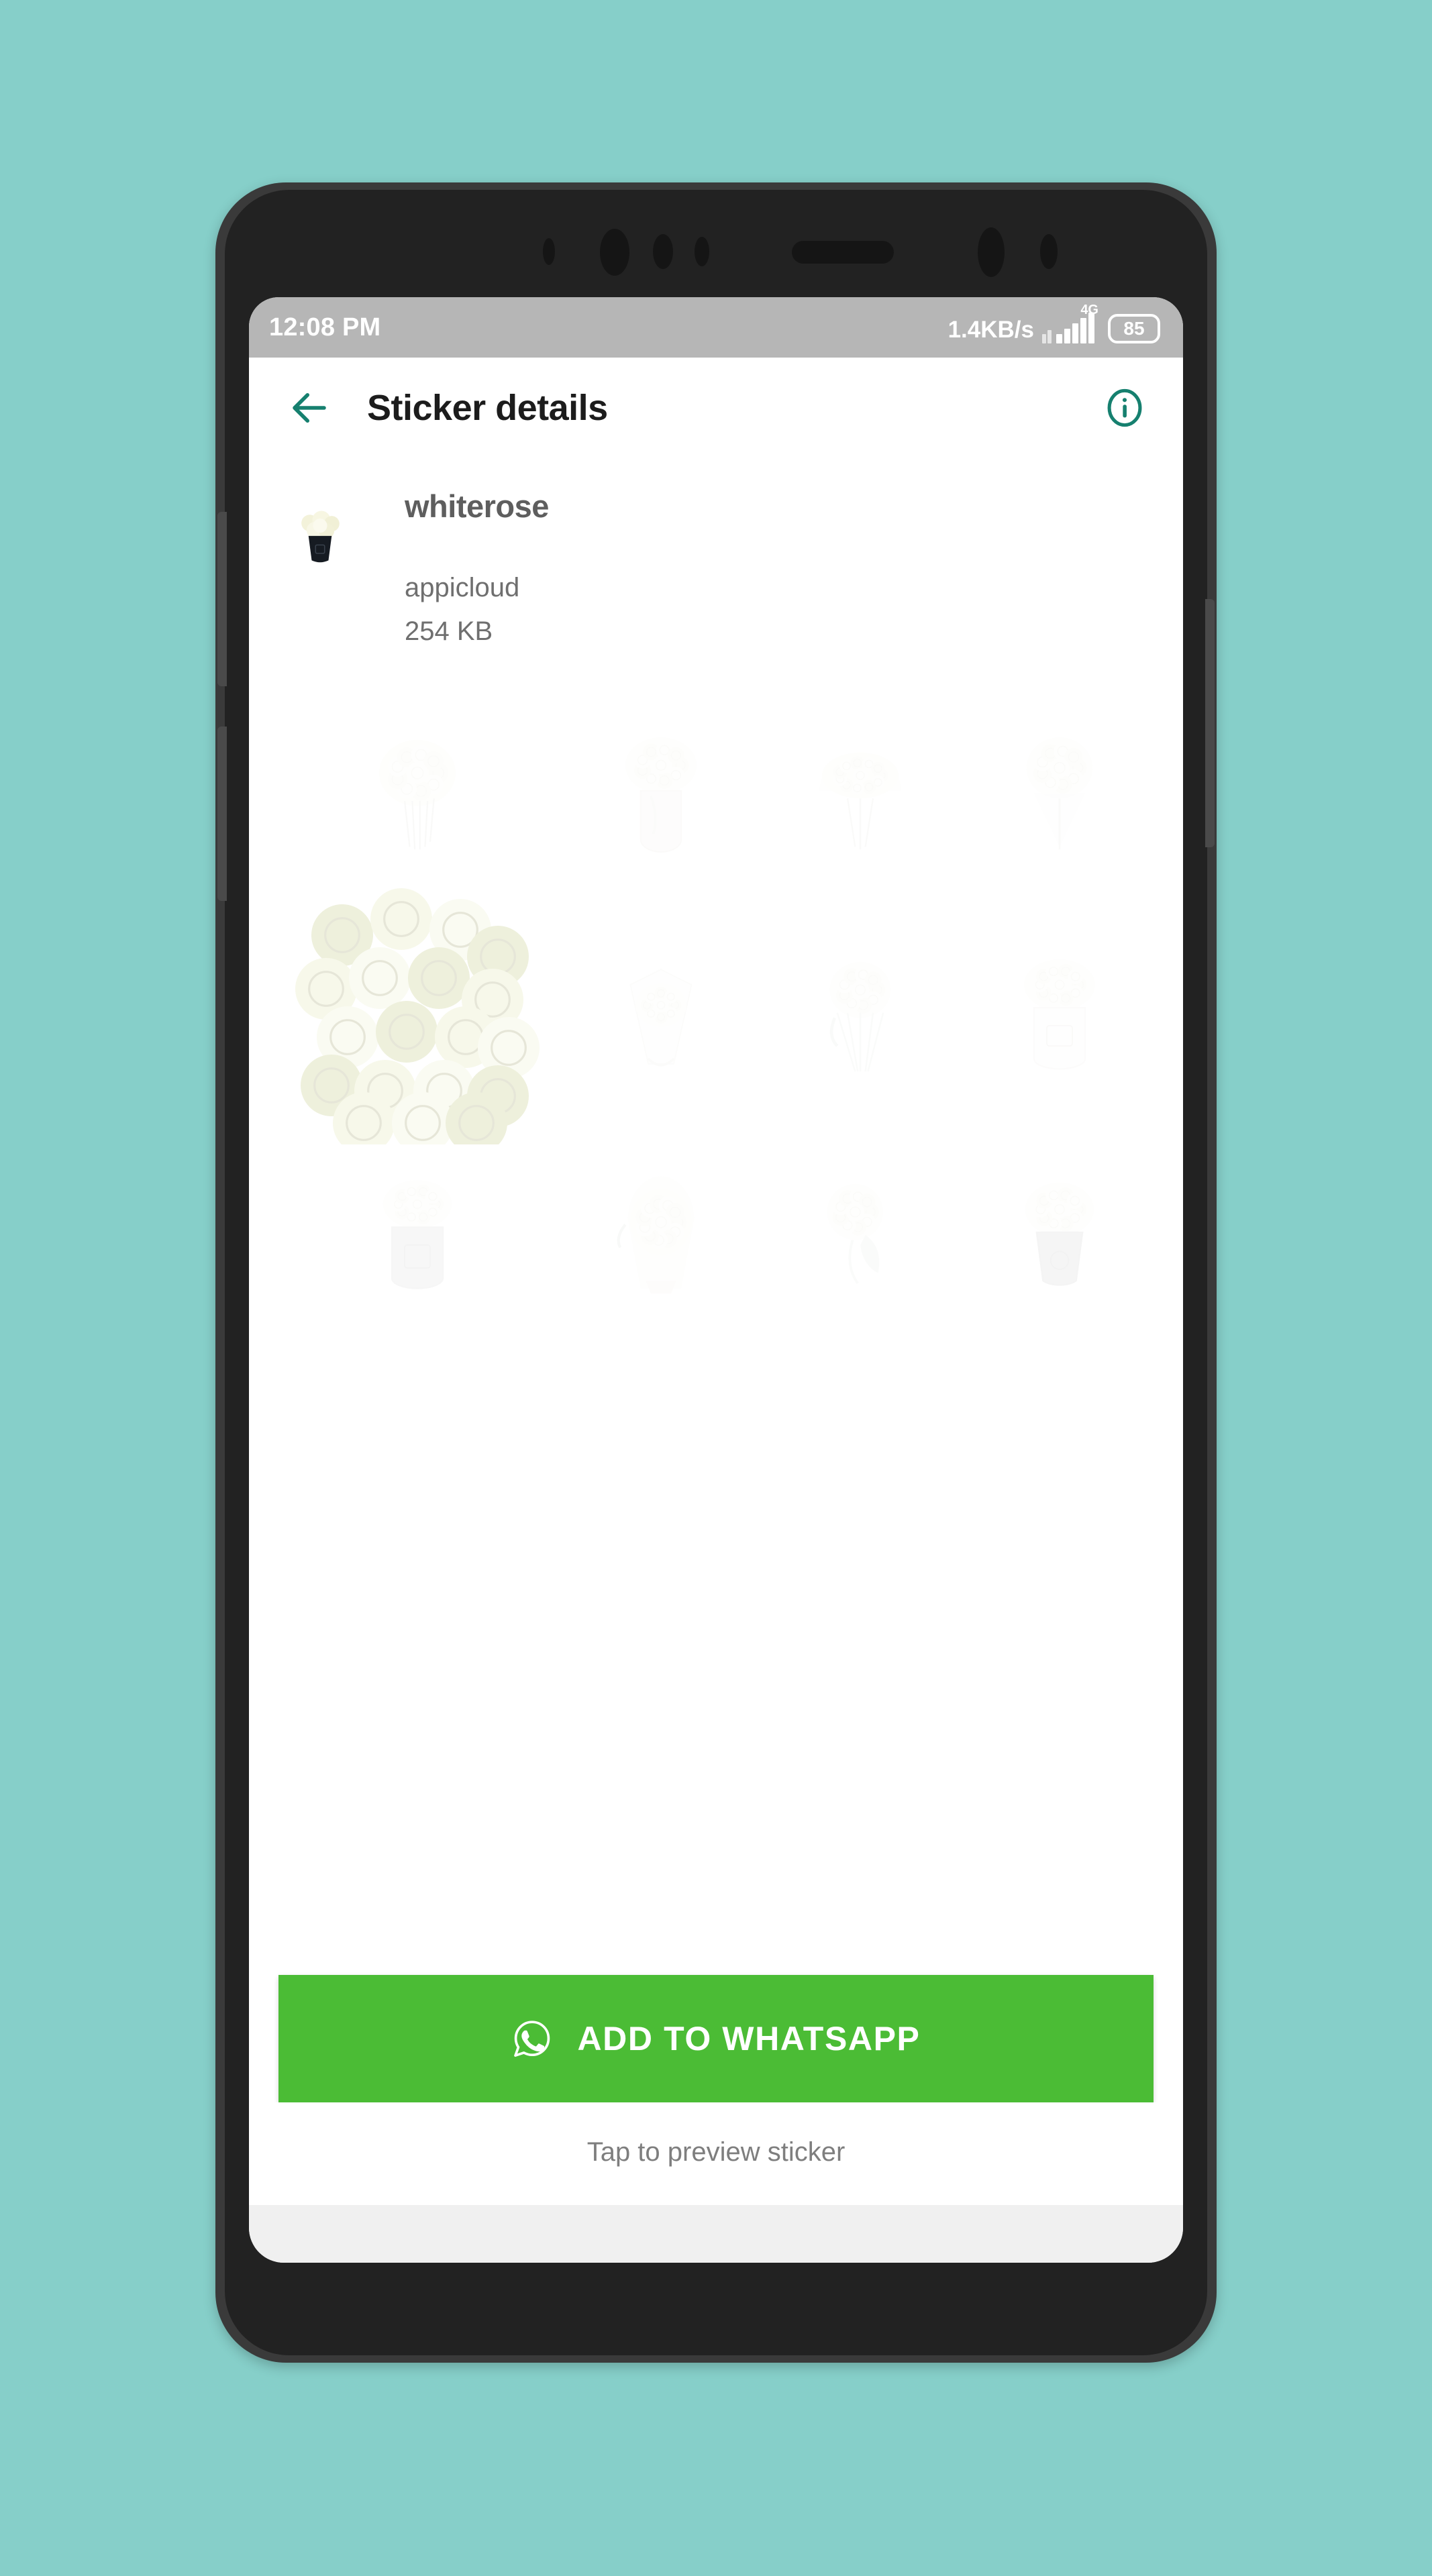  What do you see at coordinates (449, 631) in the screenshot?
I see `pack-size: 254 KB` at bounding box center [449, 631].